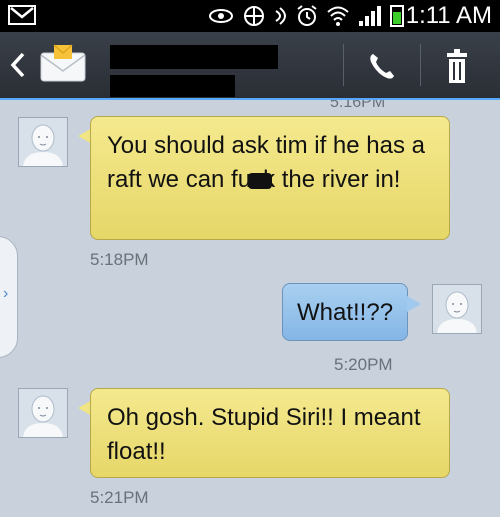  What do you see at coordinates (22, 15) in the screenshot?
I see `gmail-icon` at bounding box center [22, 15].